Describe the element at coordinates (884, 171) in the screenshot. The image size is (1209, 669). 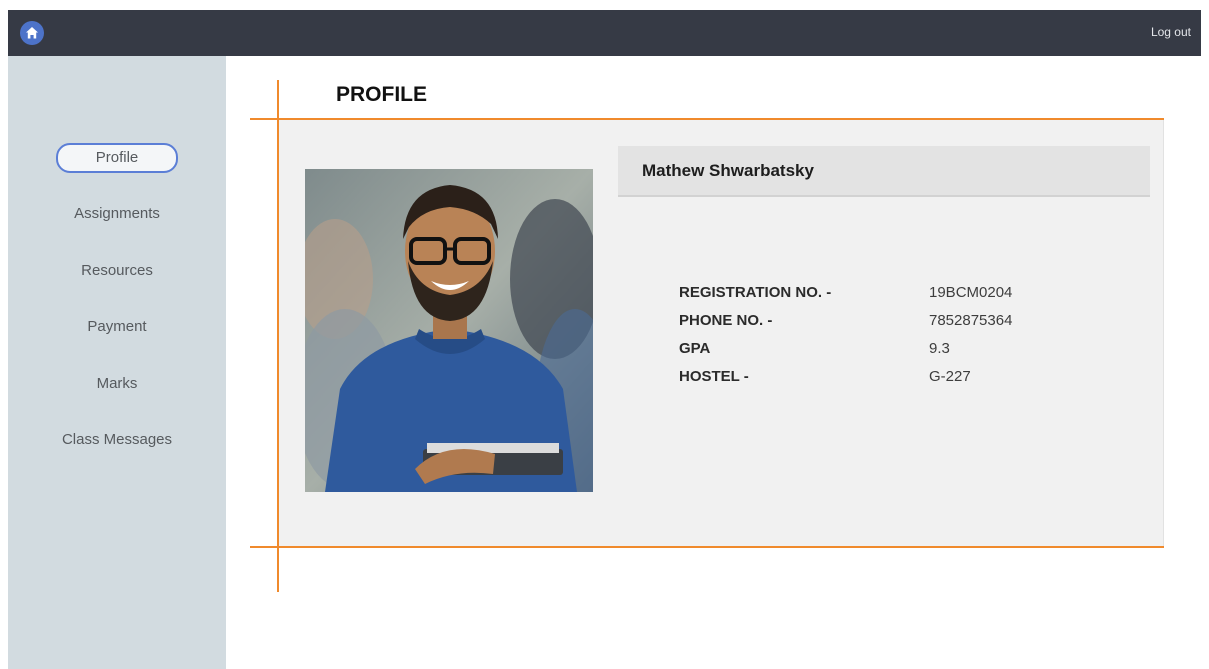
I see `name-header: Mathew Shwarbatsky` at that location.